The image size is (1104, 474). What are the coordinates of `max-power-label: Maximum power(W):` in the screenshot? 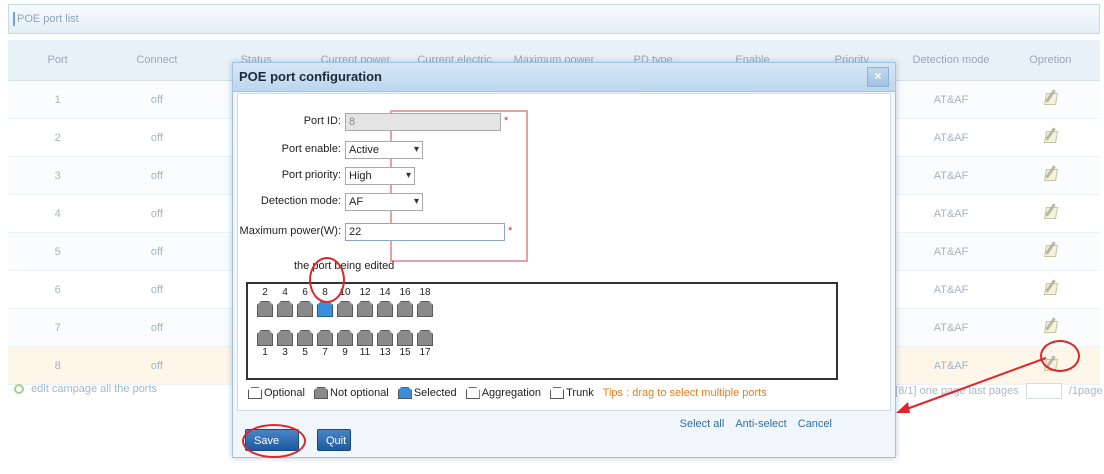 It's located at (290, 231).